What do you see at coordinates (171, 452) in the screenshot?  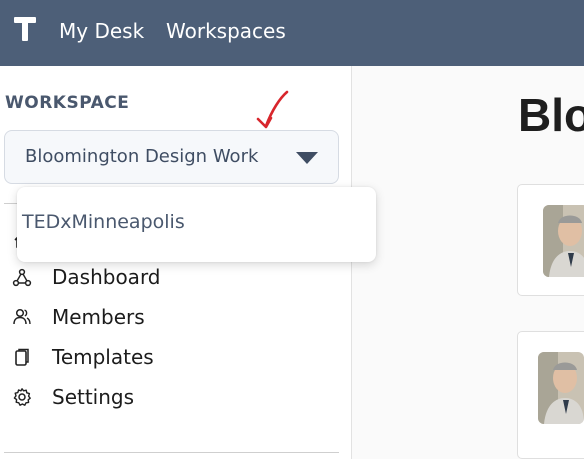 I see `sidebar-divider-bottom` at bounding box center [171, 452].